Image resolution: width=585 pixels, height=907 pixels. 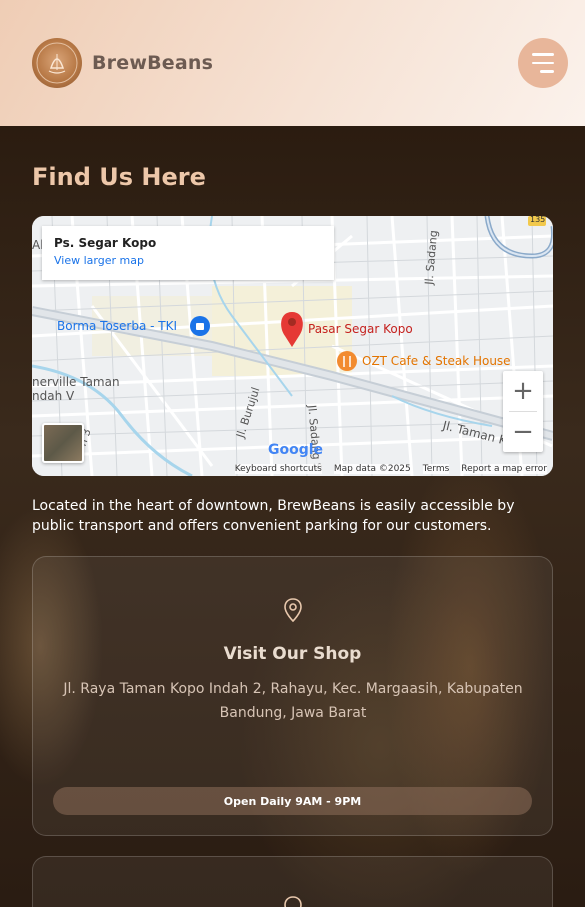 What do you see at coordinates (53, 396) in the screenshot?
I see `map-label: ndah V` at bounding box center [53, 396].